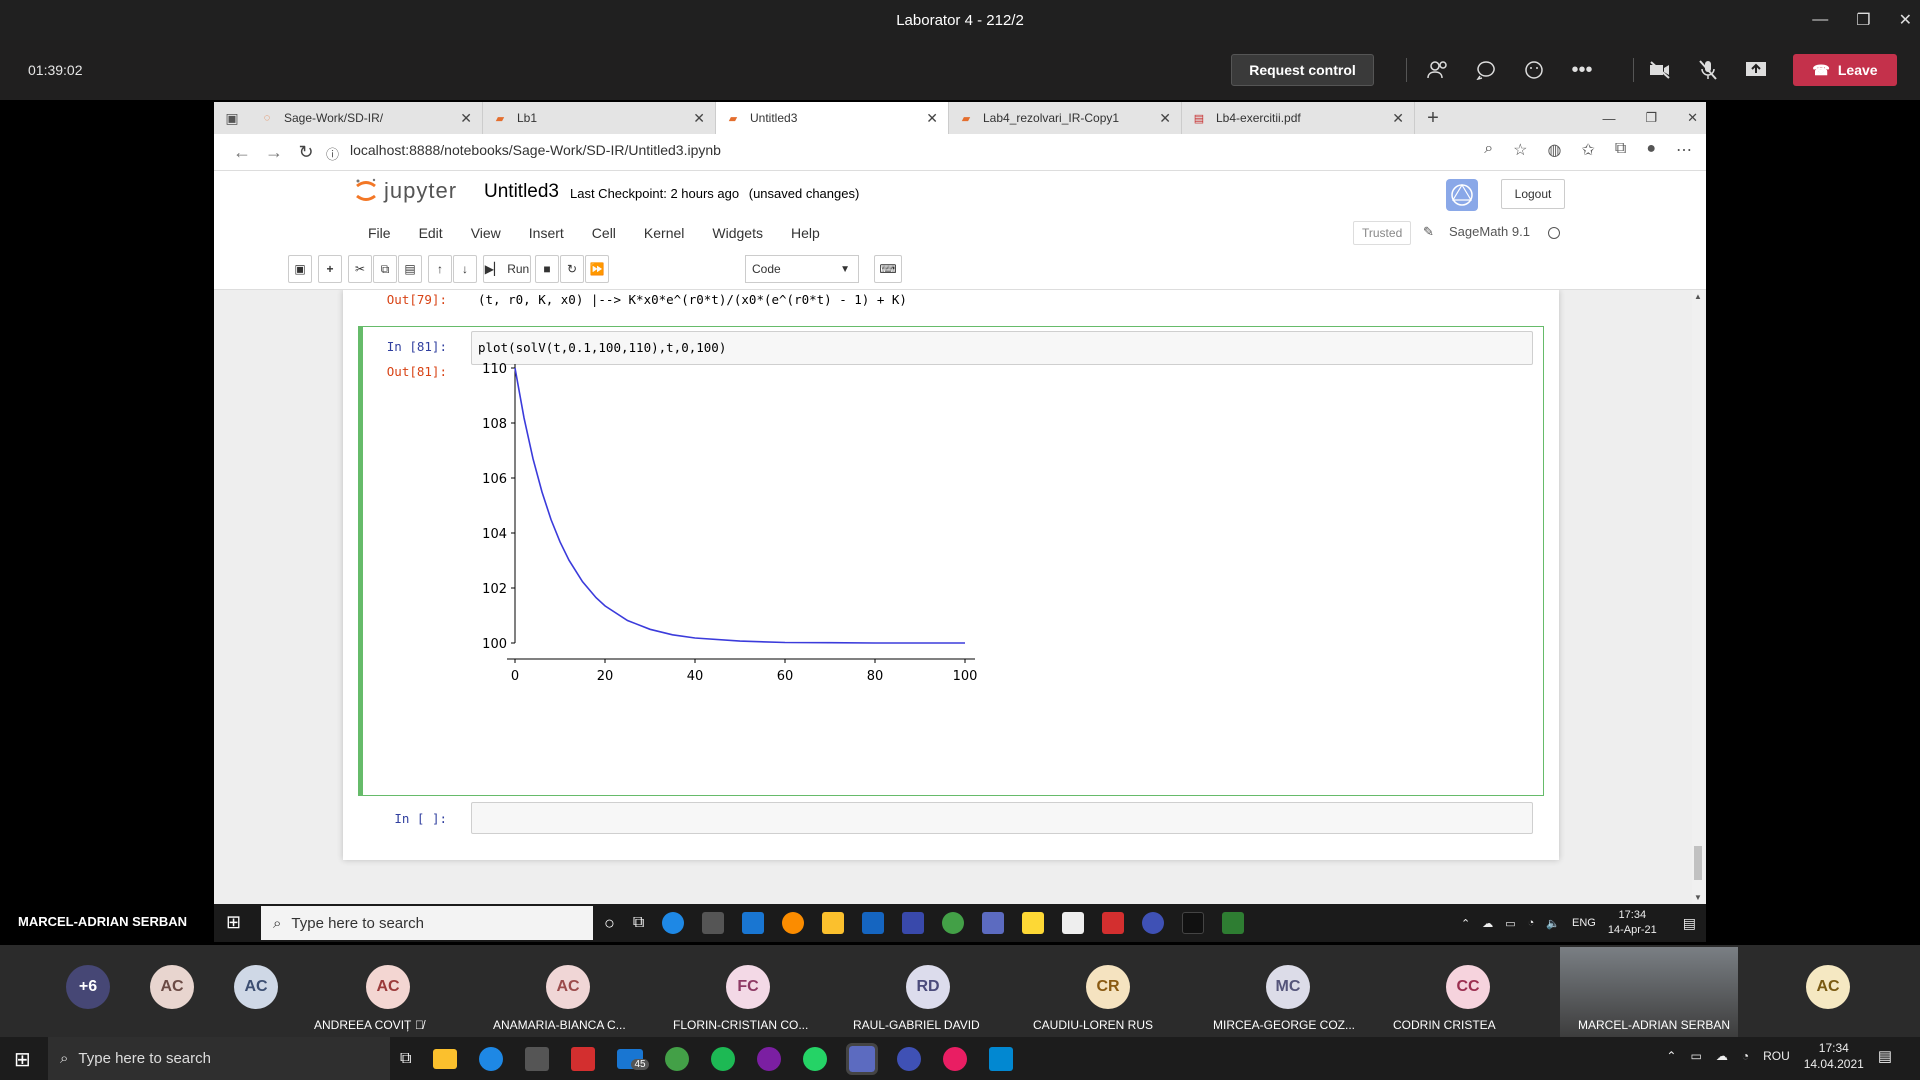  Describe the element at coordinates (748, 987) in the screenshot. I see `participant-avatar: FC` at that location.